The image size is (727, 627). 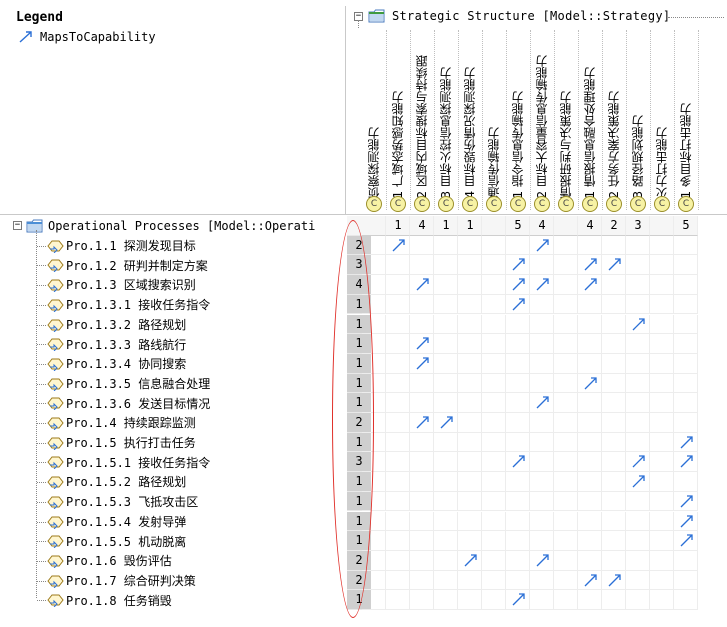 I want to click on table-row: Pro.1.5 执行打击任务 1, so click(x=360, y=442).